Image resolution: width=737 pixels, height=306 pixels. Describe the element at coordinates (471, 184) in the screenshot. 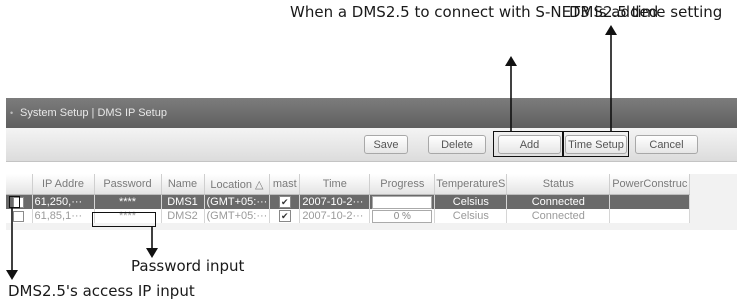

I see `header-temperature: TemperatureS` at that location.